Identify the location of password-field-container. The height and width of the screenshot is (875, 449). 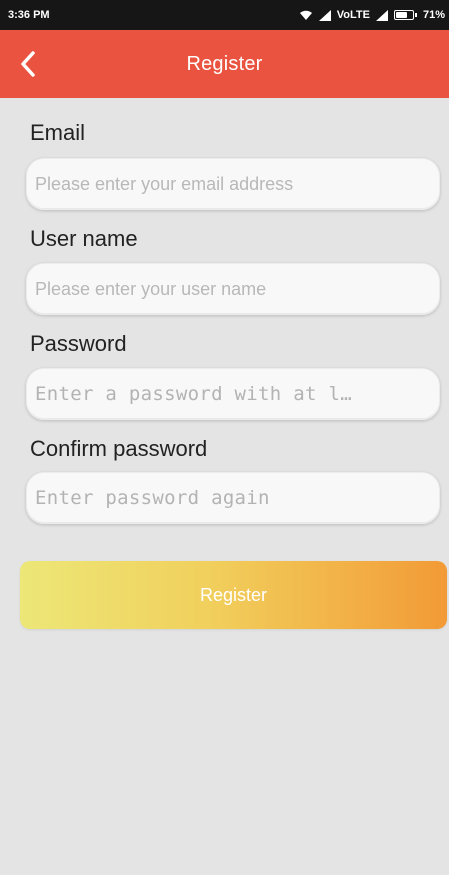
(233, 394).